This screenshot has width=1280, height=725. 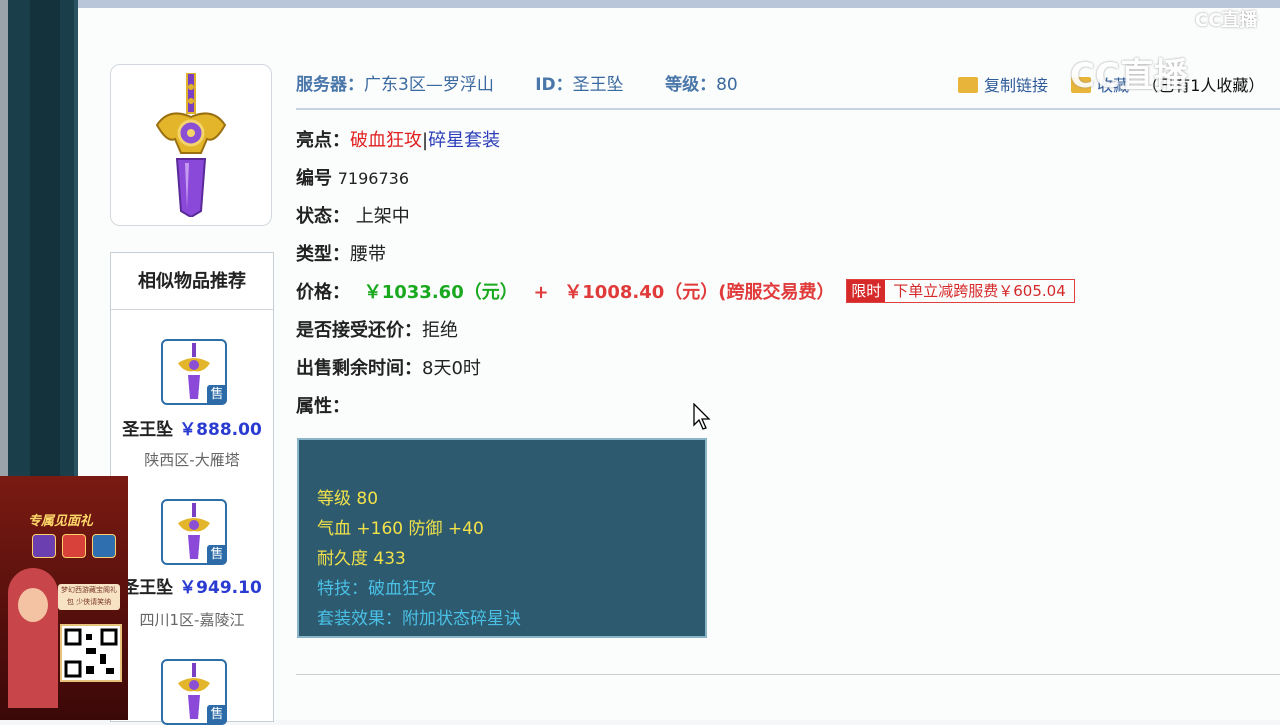 I want to click on bottom-divider, so click(x=788, y=674).